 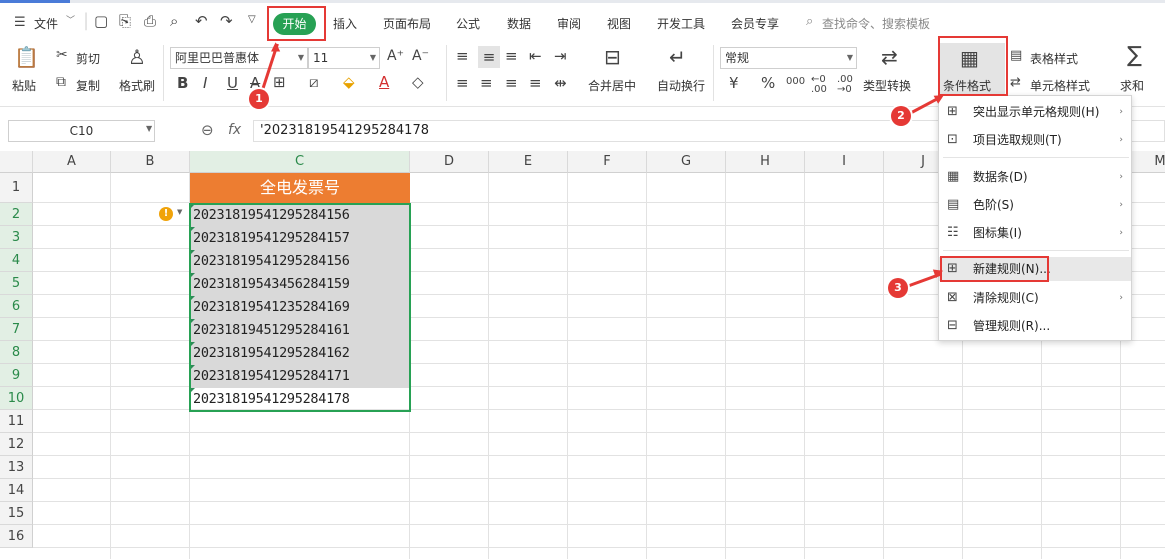 What do you see at coordinates (755, 23) in the screenshot?
I see `tab-member: 会员专享` at bounding box center [755, 23].